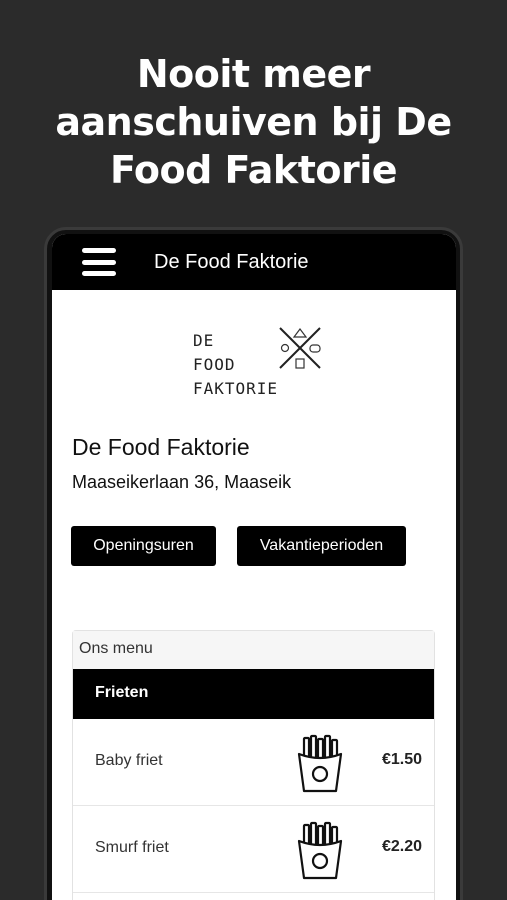  Describe the element at coordinates (401, 846) in the screenshot. I see `menu-item-price: €2.20` at that location.